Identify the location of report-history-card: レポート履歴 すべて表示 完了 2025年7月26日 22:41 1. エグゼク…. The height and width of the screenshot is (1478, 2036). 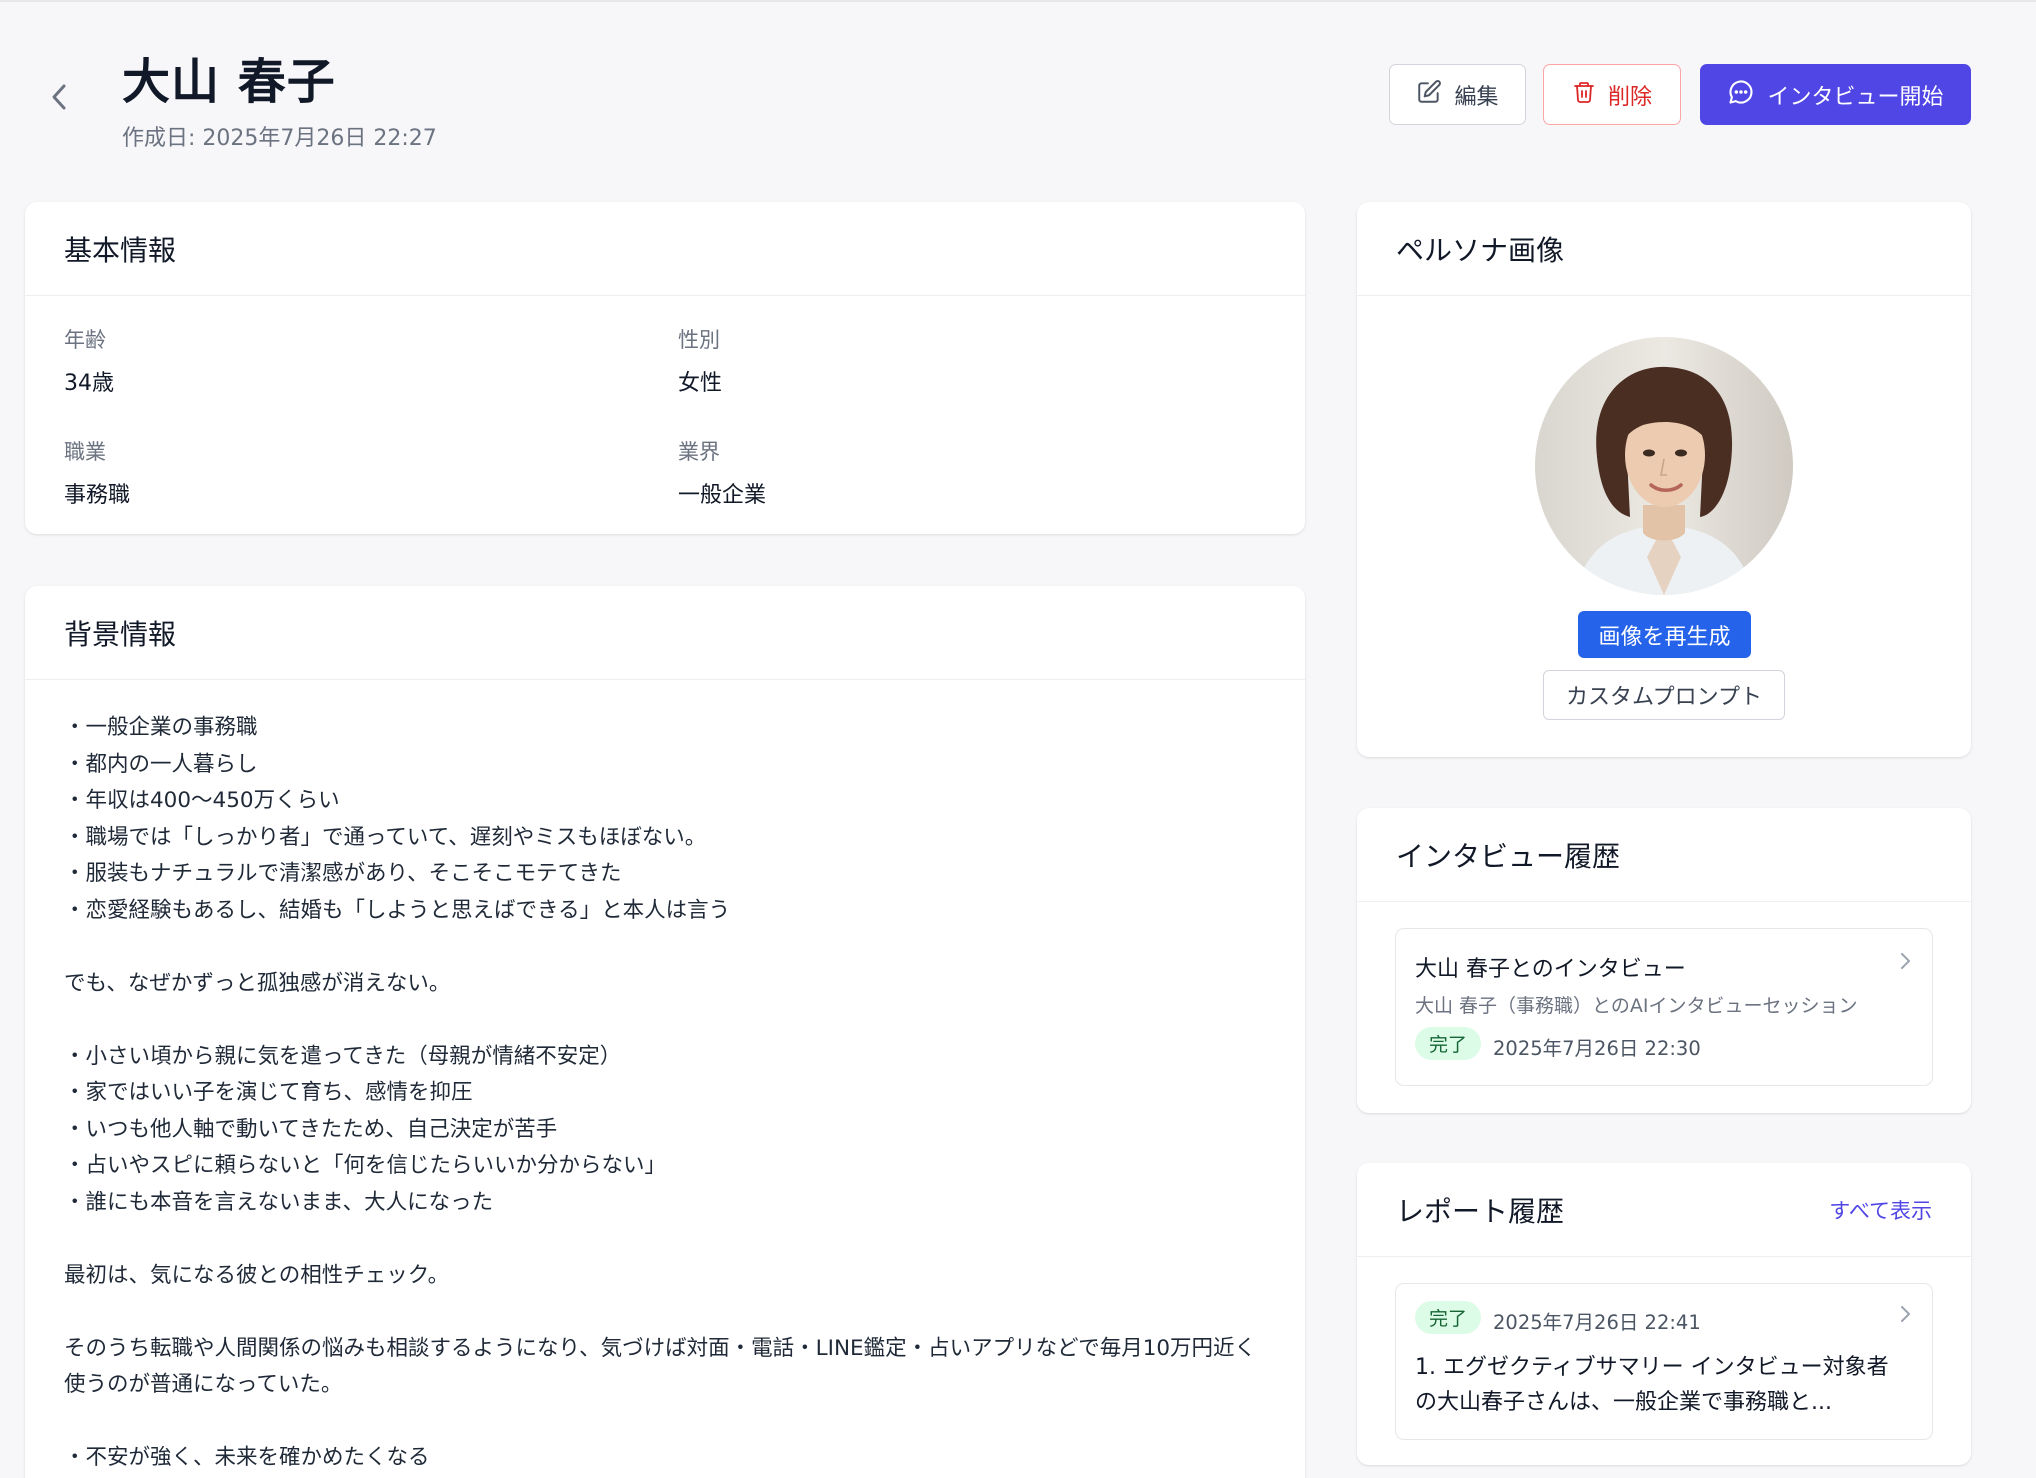
(1664, 1314).